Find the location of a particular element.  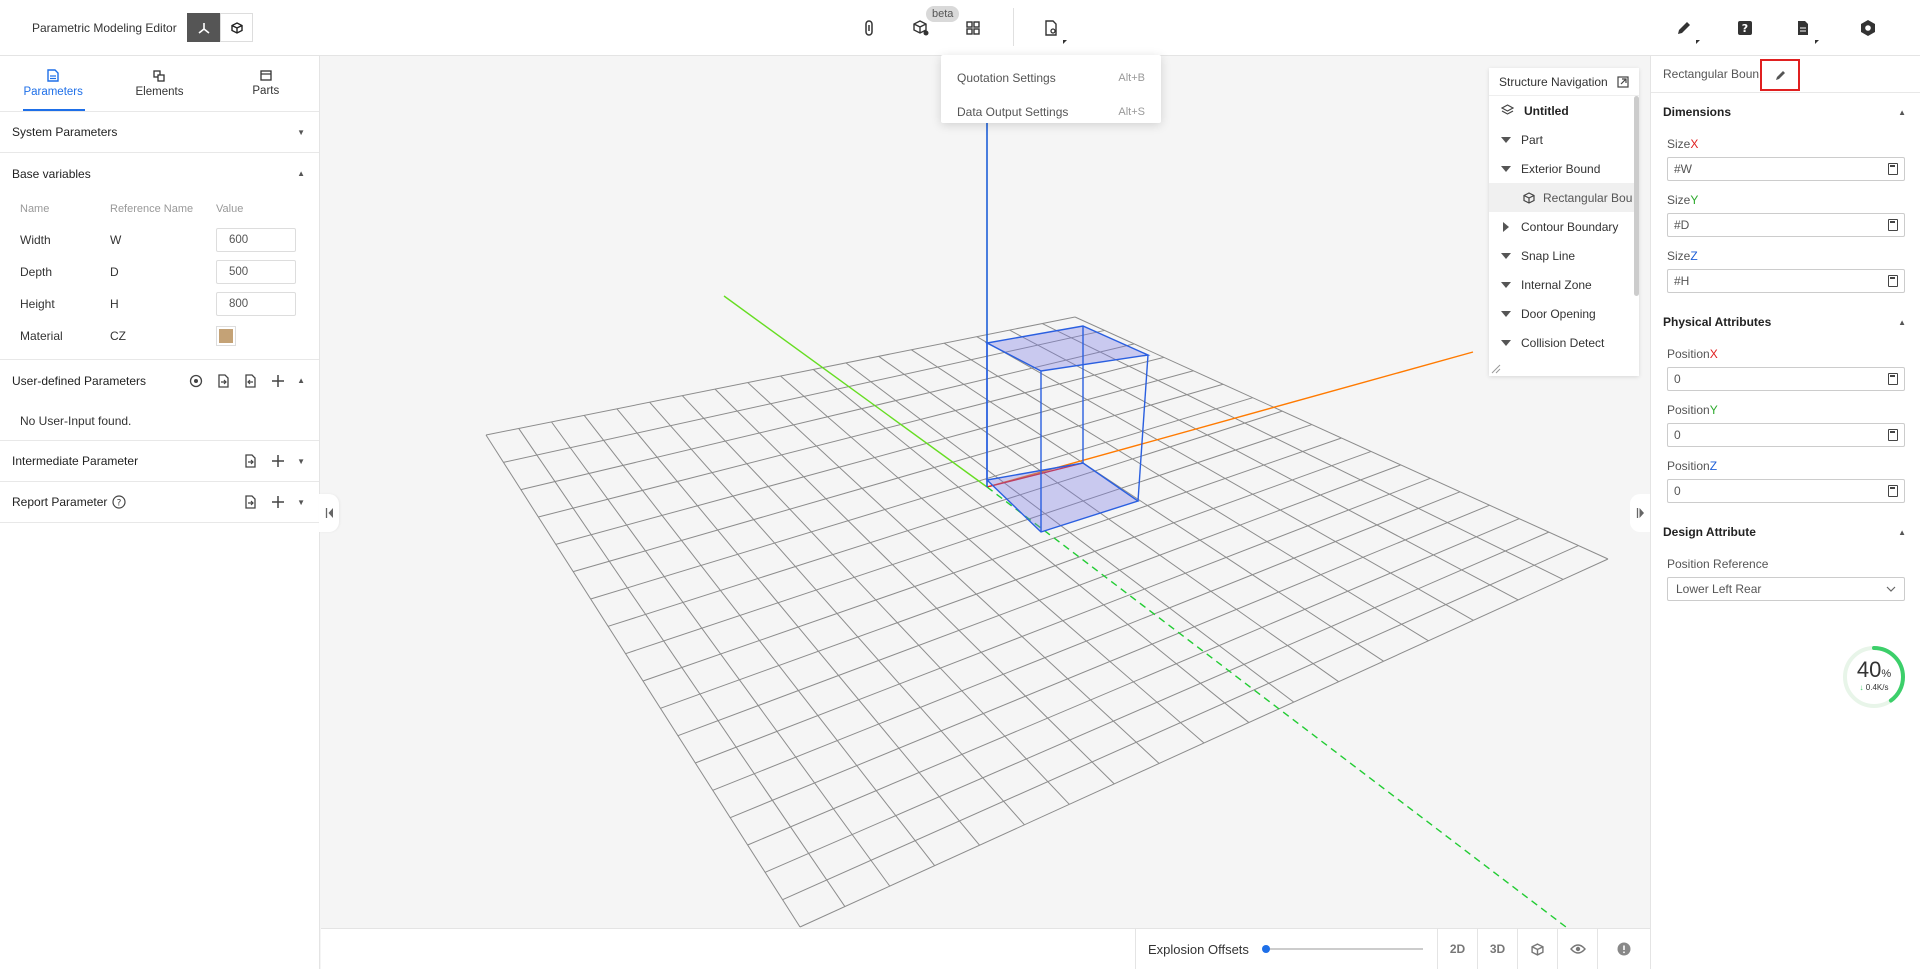

help-button: ? is located at coordinates (1745, 28).